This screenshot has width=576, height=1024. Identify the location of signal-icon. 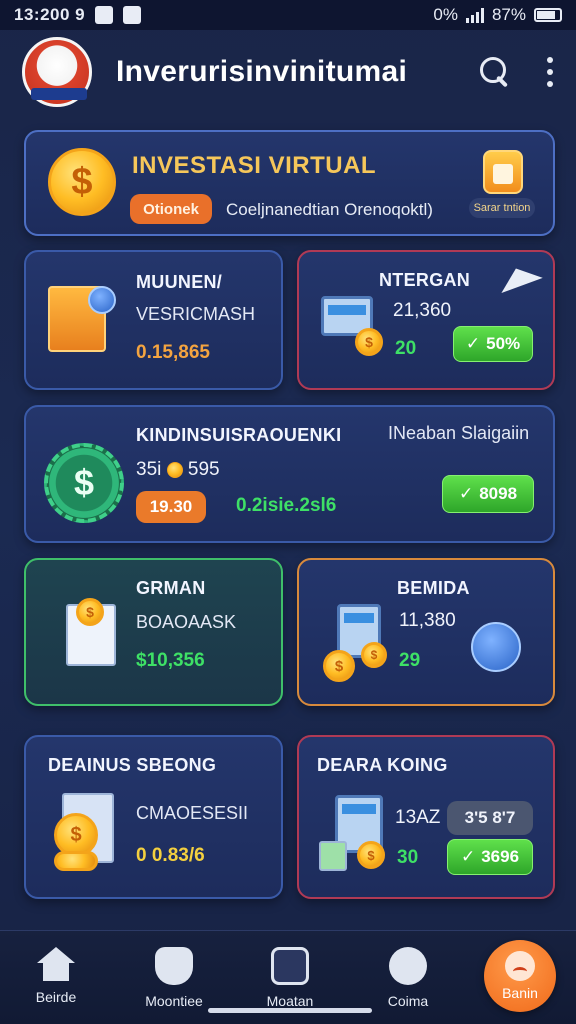
(474, 15).